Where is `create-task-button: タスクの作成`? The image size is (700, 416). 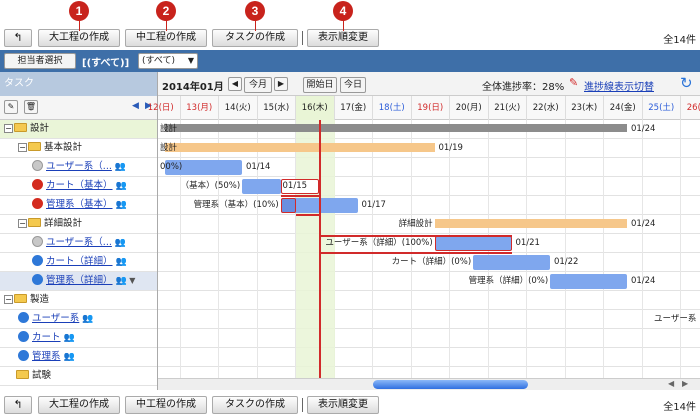
create-task-button: タスクの作成 is located at coordinates (255, 38).